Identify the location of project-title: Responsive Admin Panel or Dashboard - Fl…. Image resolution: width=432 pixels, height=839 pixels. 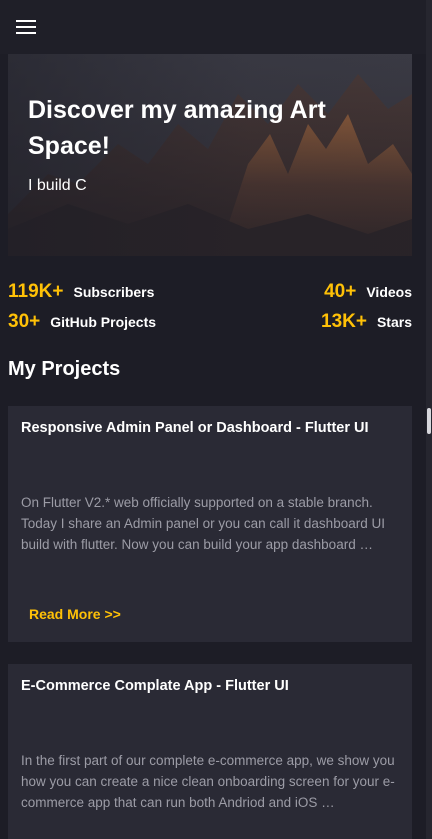
(195, 428).